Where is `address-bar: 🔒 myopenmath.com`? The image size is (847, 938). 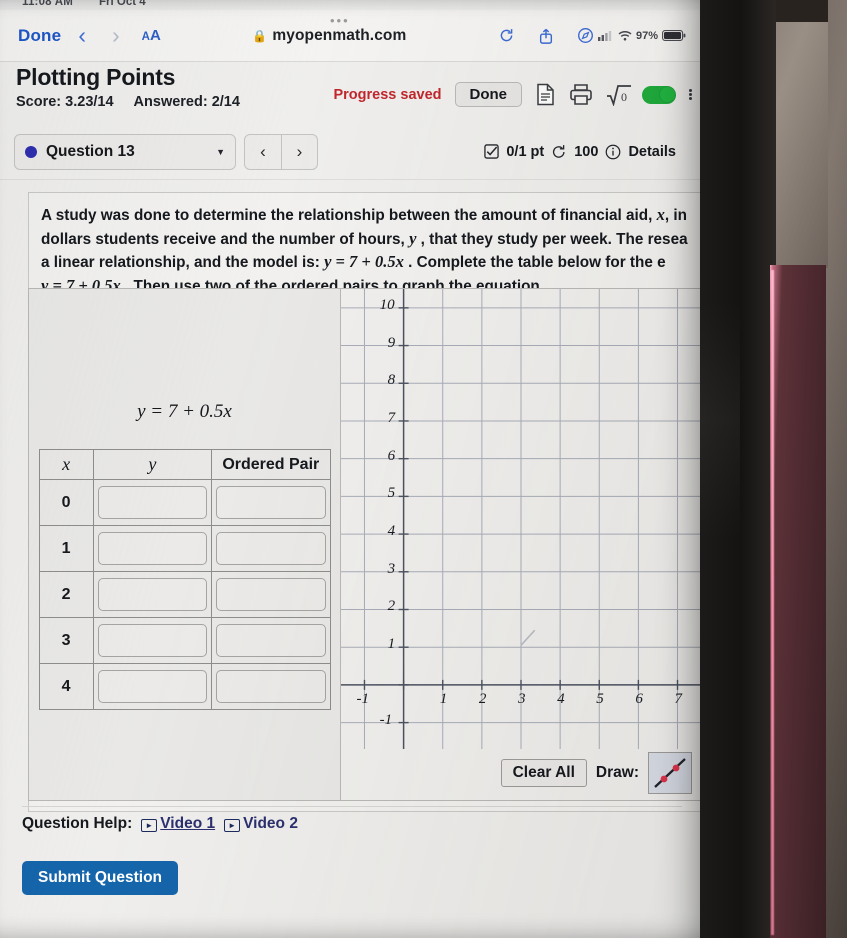 address-bar: 🔒 myopenmath.com is located at coordinates (329, 36).